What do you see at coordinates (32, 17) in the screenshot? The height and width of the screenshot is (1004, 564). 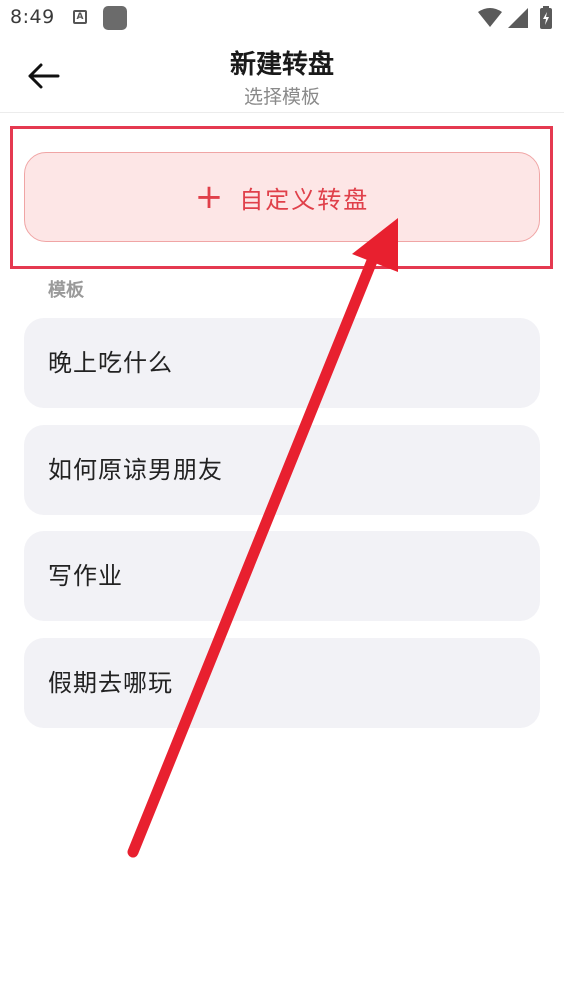 I see `status-time: 8:49` at bounding box center [32, 17].